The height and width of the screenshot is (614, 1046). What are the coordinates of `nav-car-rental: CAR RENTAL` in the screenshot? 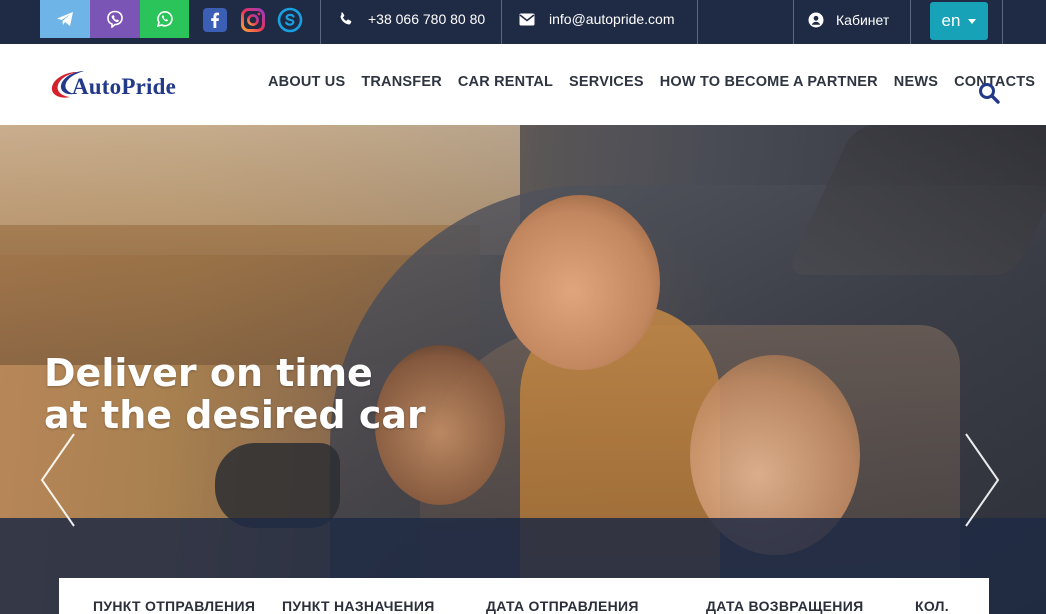 It's located at (505, 82).